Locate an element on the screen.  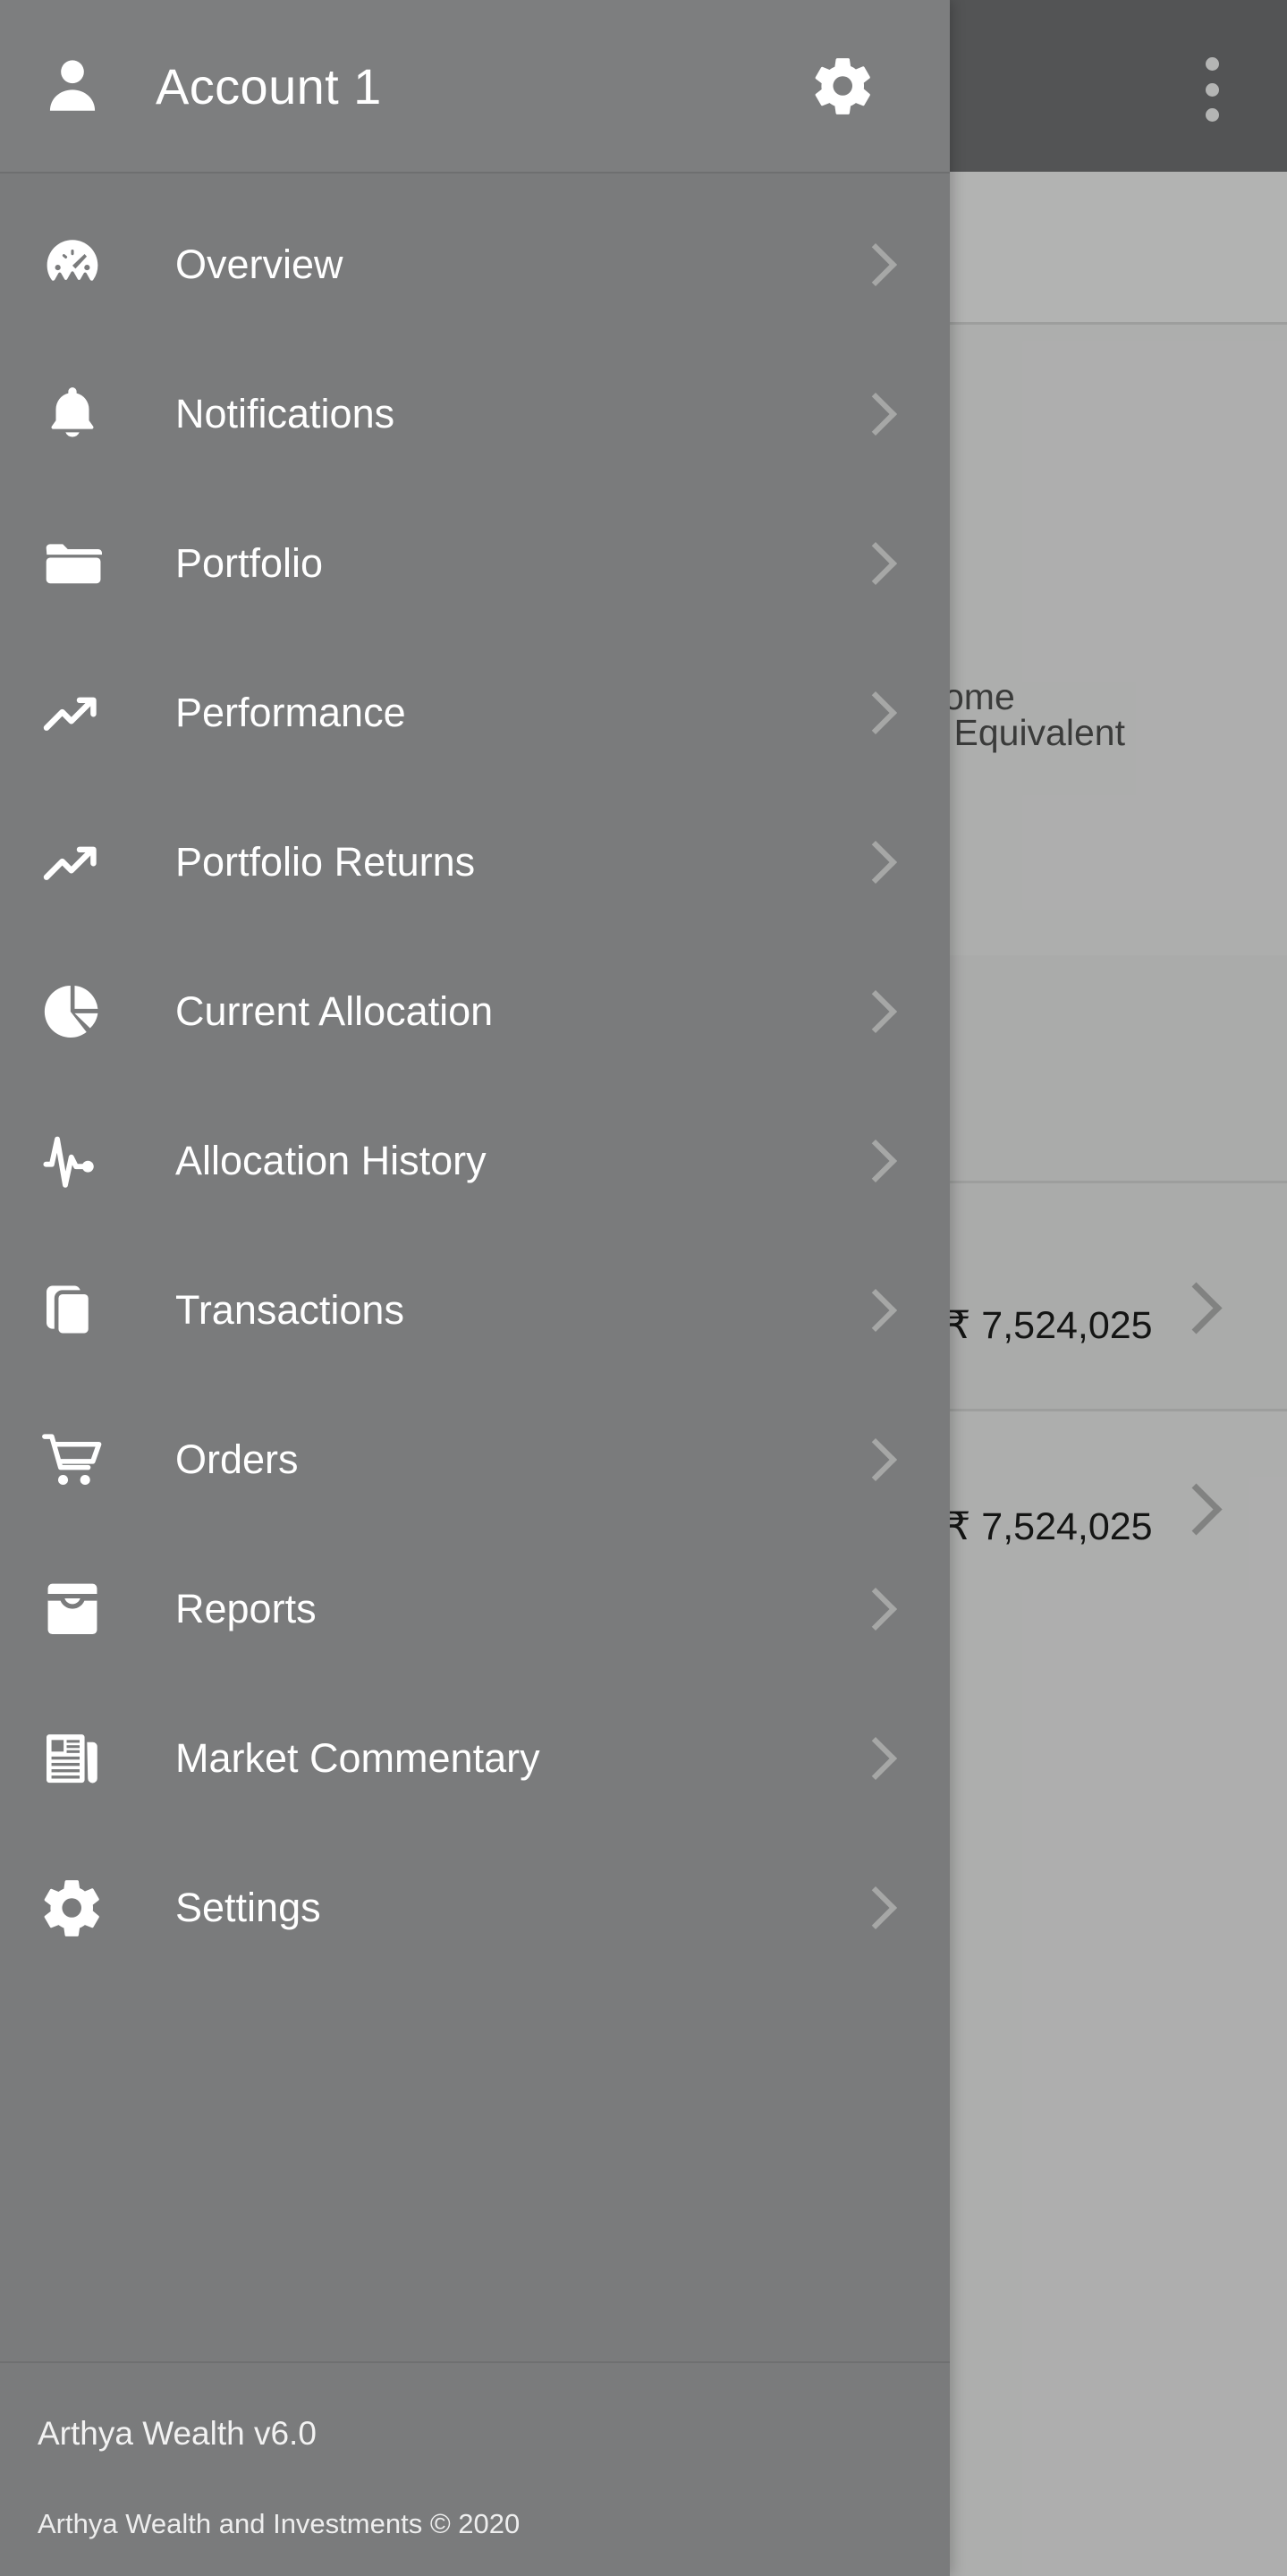
sidebar-item-performance: Performance is located at coordinates (475, 712).